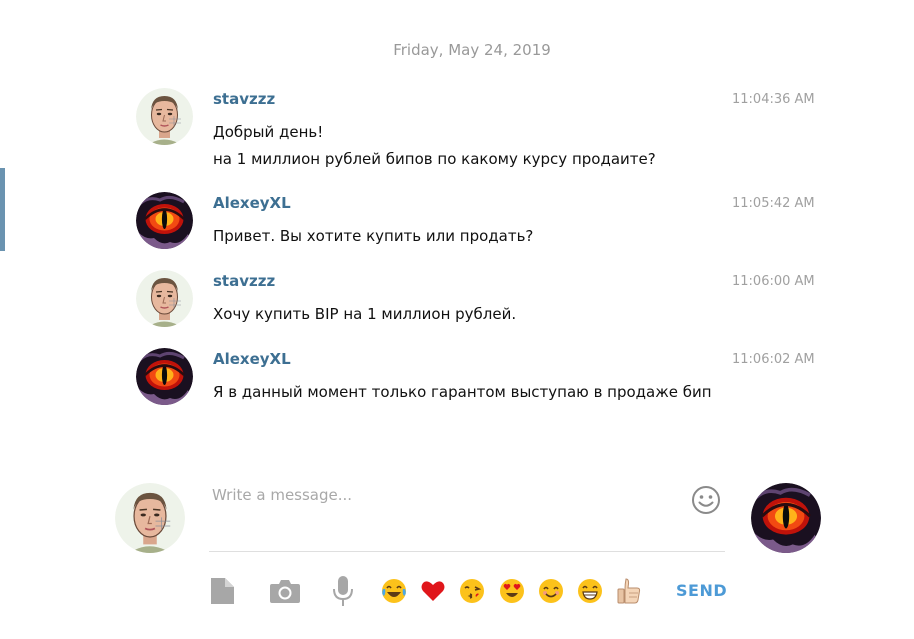  I want to click on message-time: 11:04:36 AM, so click(773, 99).